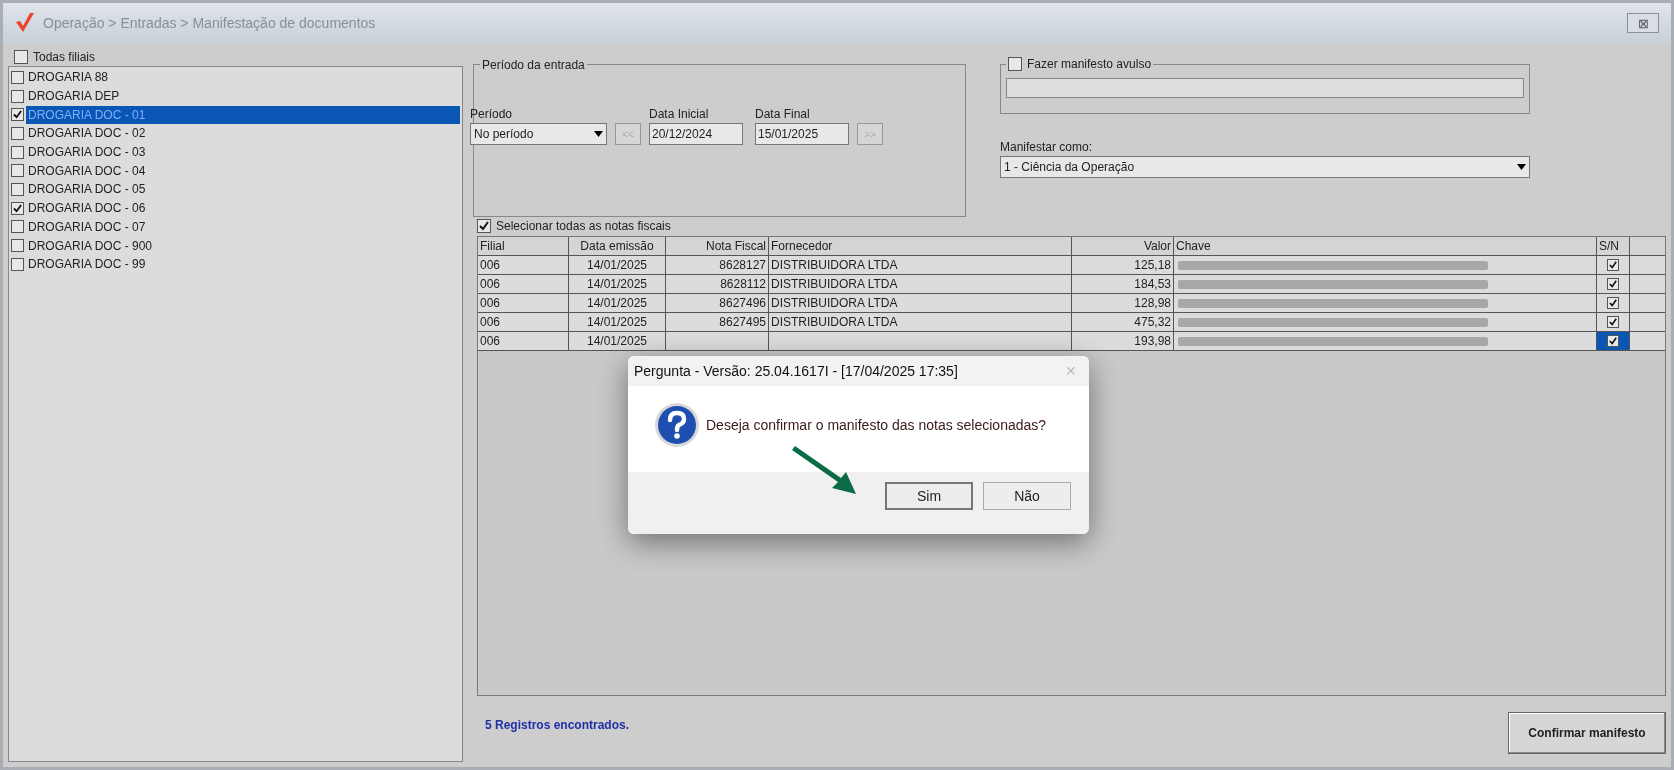 This screenshot has width=1674, height=770. I want to click on period-select: No período, so click(538, 134).